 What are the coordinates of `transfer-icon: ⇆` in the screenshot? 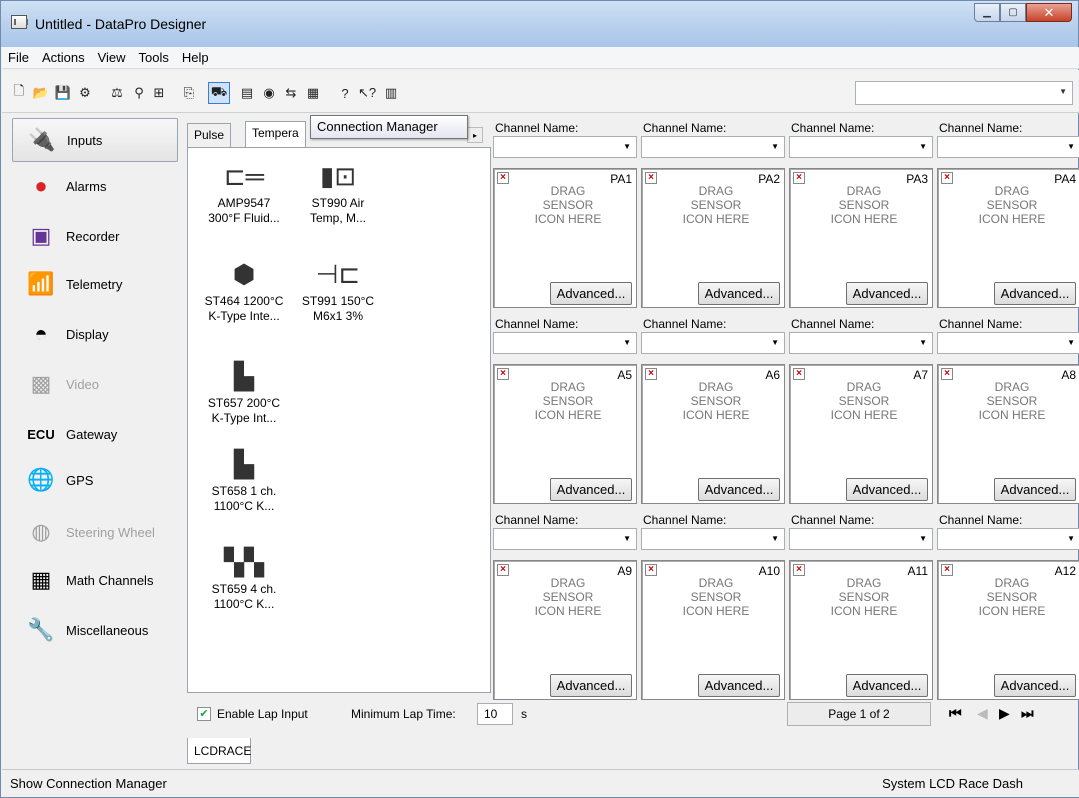 It's located at (291, 93).